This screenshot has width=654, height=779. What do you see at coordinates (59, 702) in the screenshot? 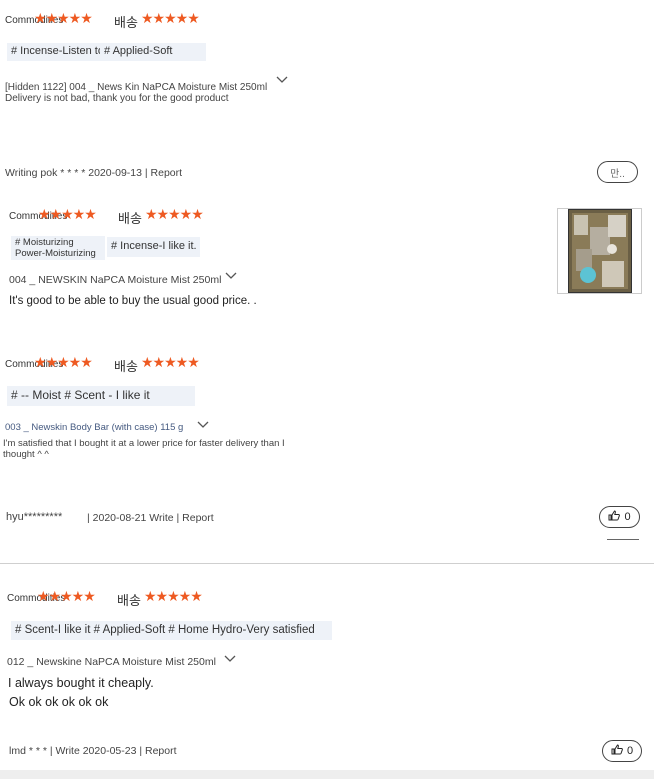
I see `review-text-line: Ok ok ok ok ok ok` at bounding box center [59, 702].